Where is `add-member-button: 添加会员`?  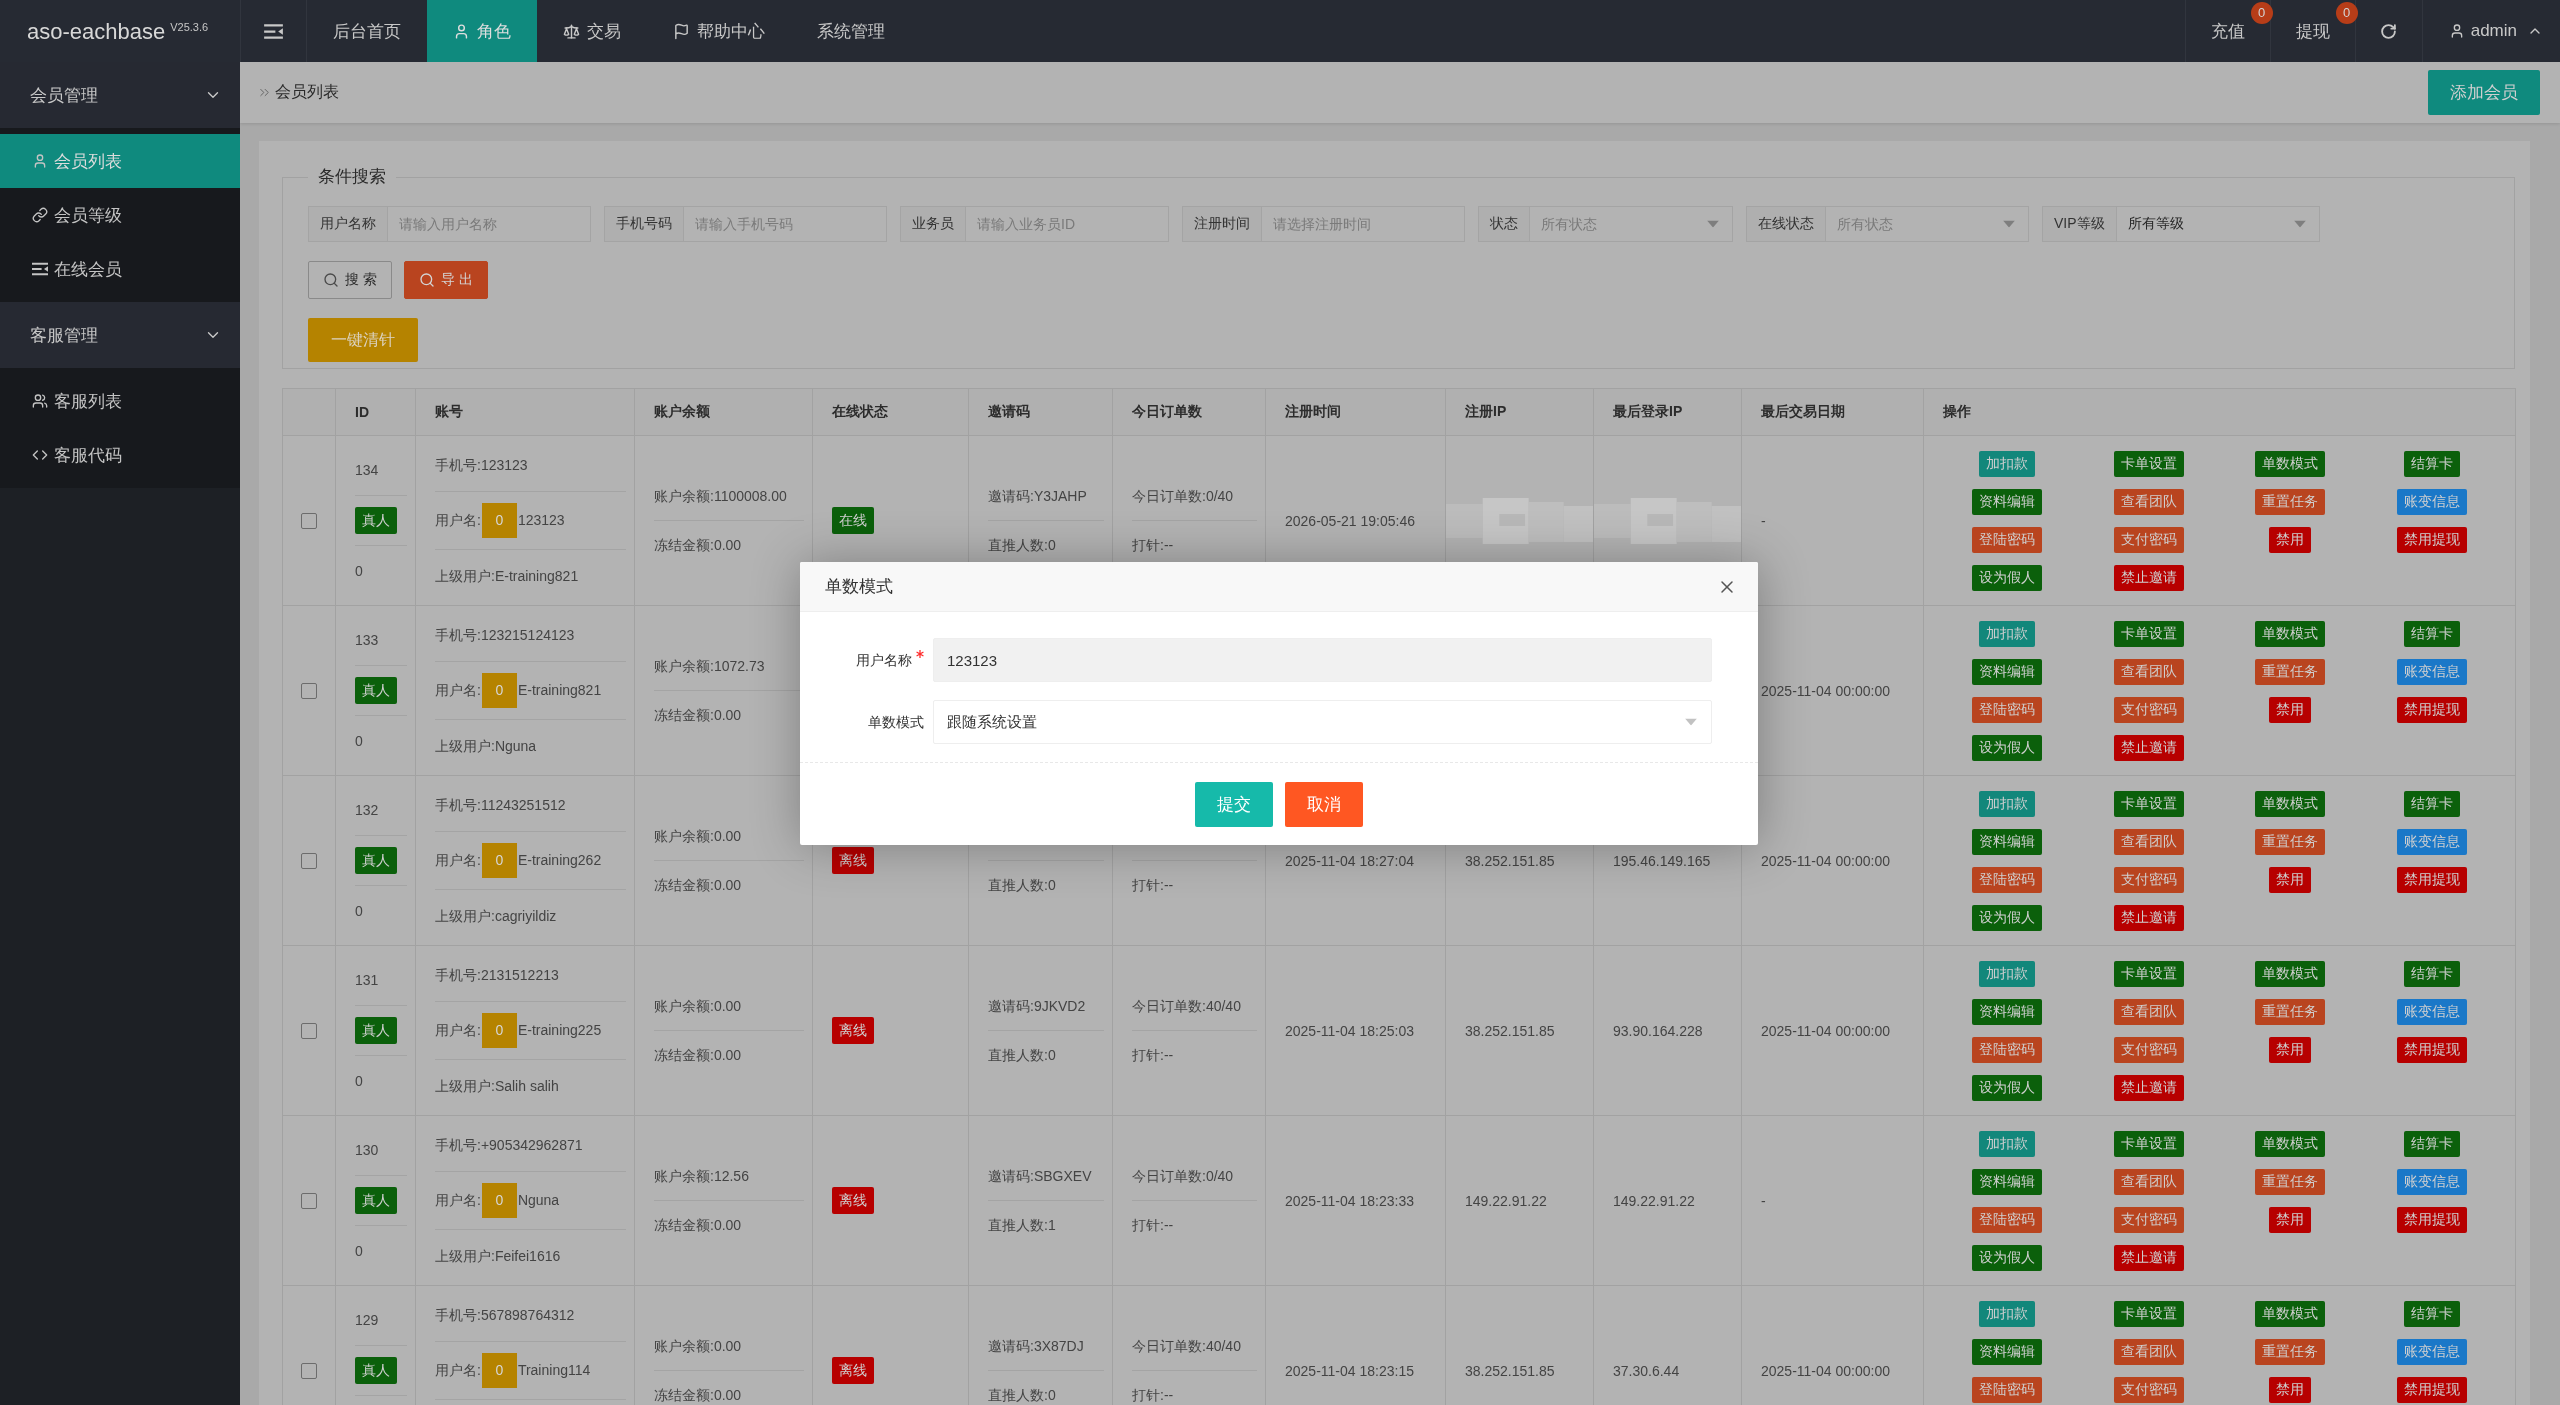
add-member-button: 添加会员 is located at coordinates (2484, 92).